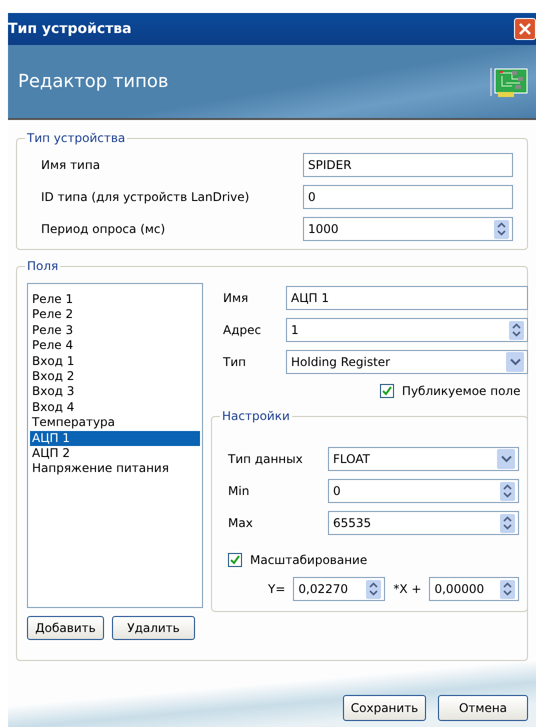 The height and width of the screenshot is (727, 536). What do you see at coordinates (256, 416) in the screenshot?
I see `group-title: Настройки` at bounding box center [256, 416].